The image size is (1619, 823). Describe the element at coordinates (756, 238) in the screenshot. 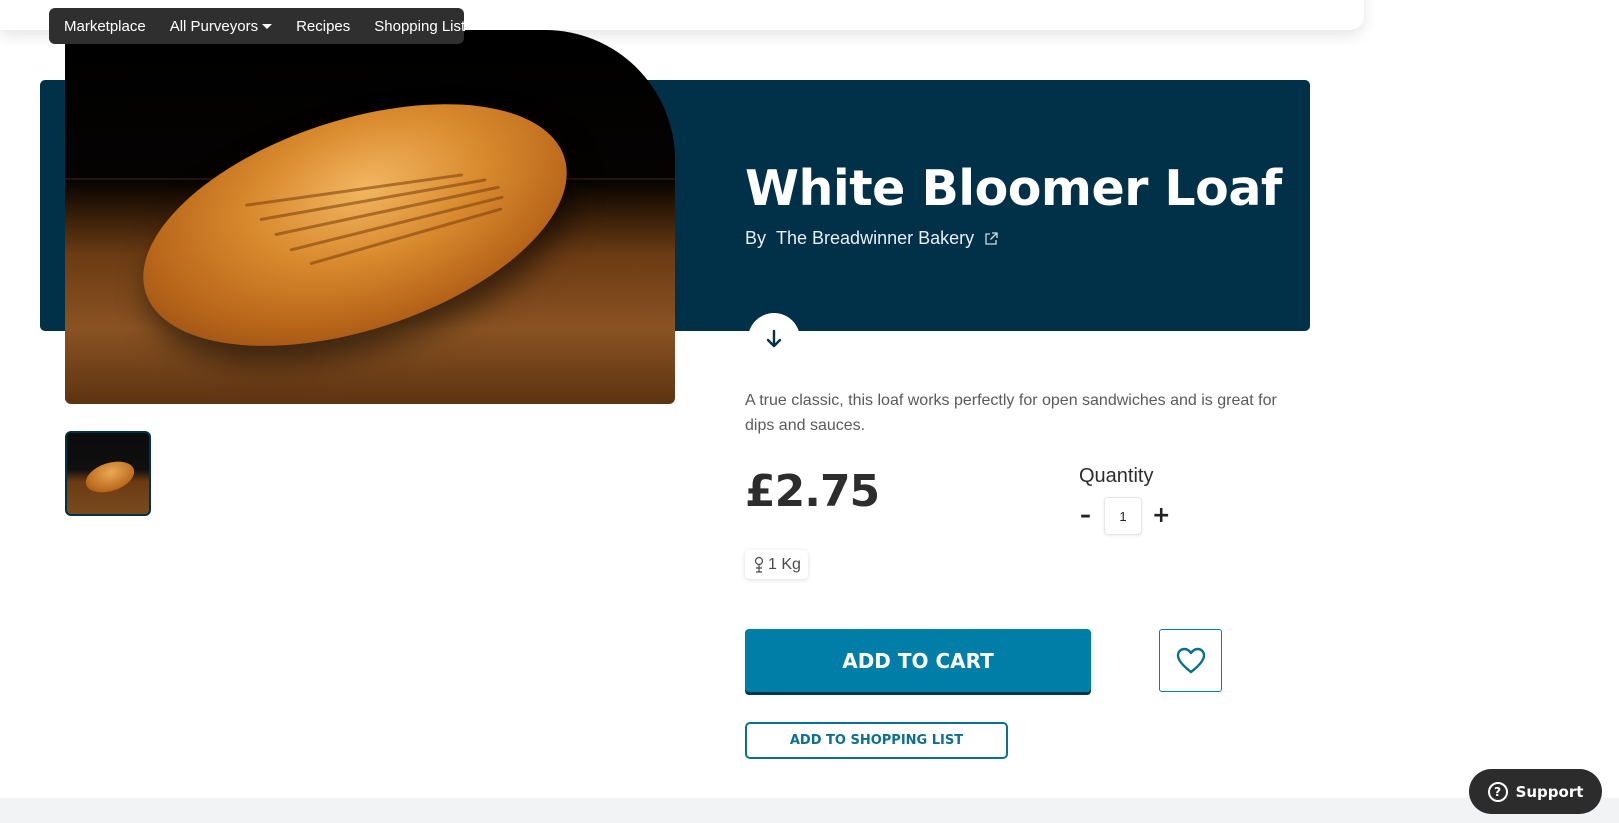

I see `by-label: By` at that location.